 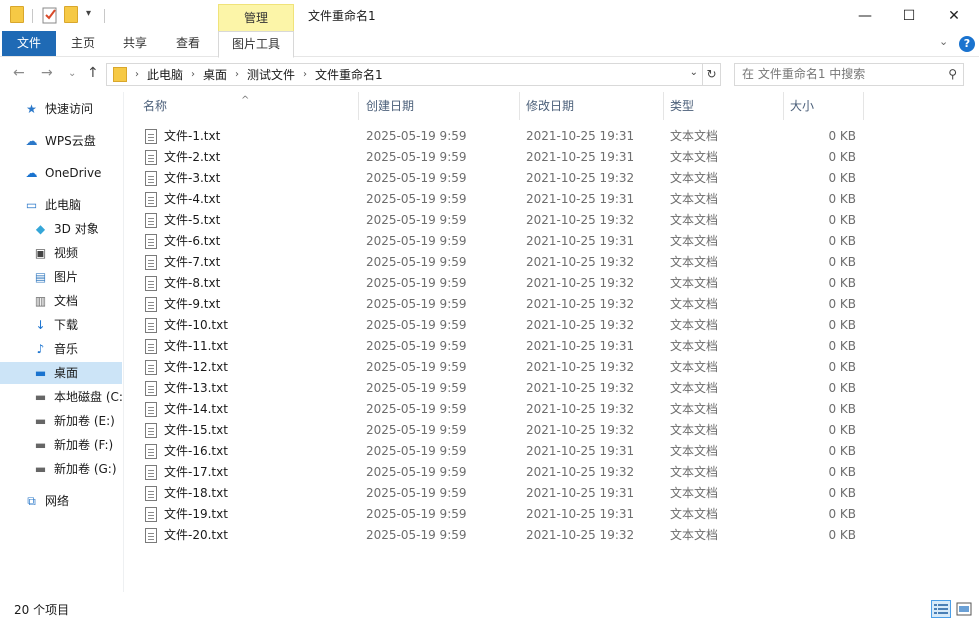 I want to click on properties-icon, so click(x=50, y=15).